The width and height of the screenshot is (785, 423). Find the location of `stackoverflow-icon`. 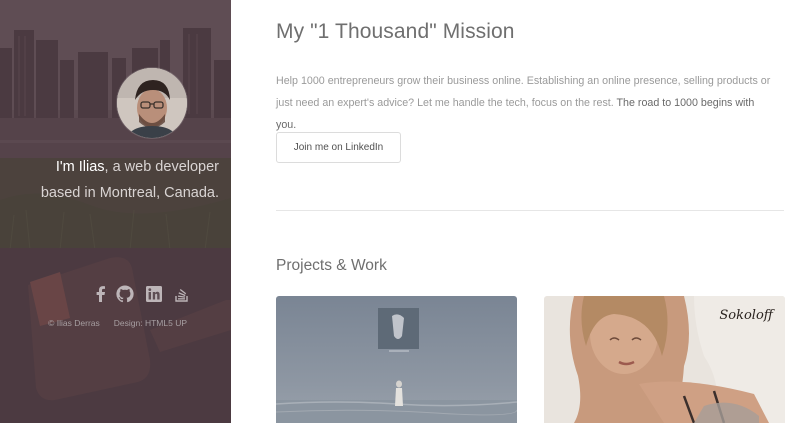

stackoverflow-icon is located at coordinates (182, 294).